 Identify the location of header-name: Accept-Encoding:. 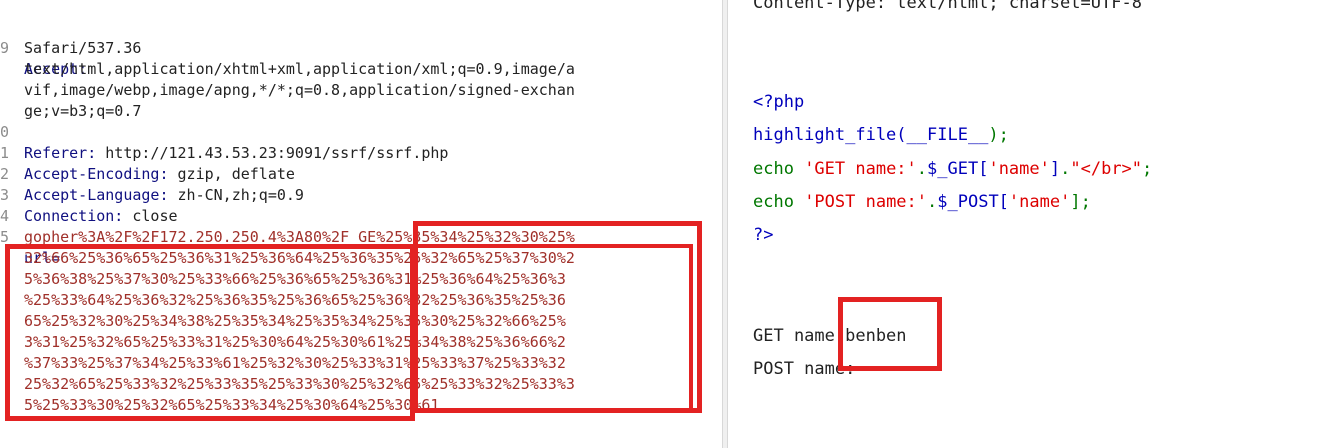
(96, 174).